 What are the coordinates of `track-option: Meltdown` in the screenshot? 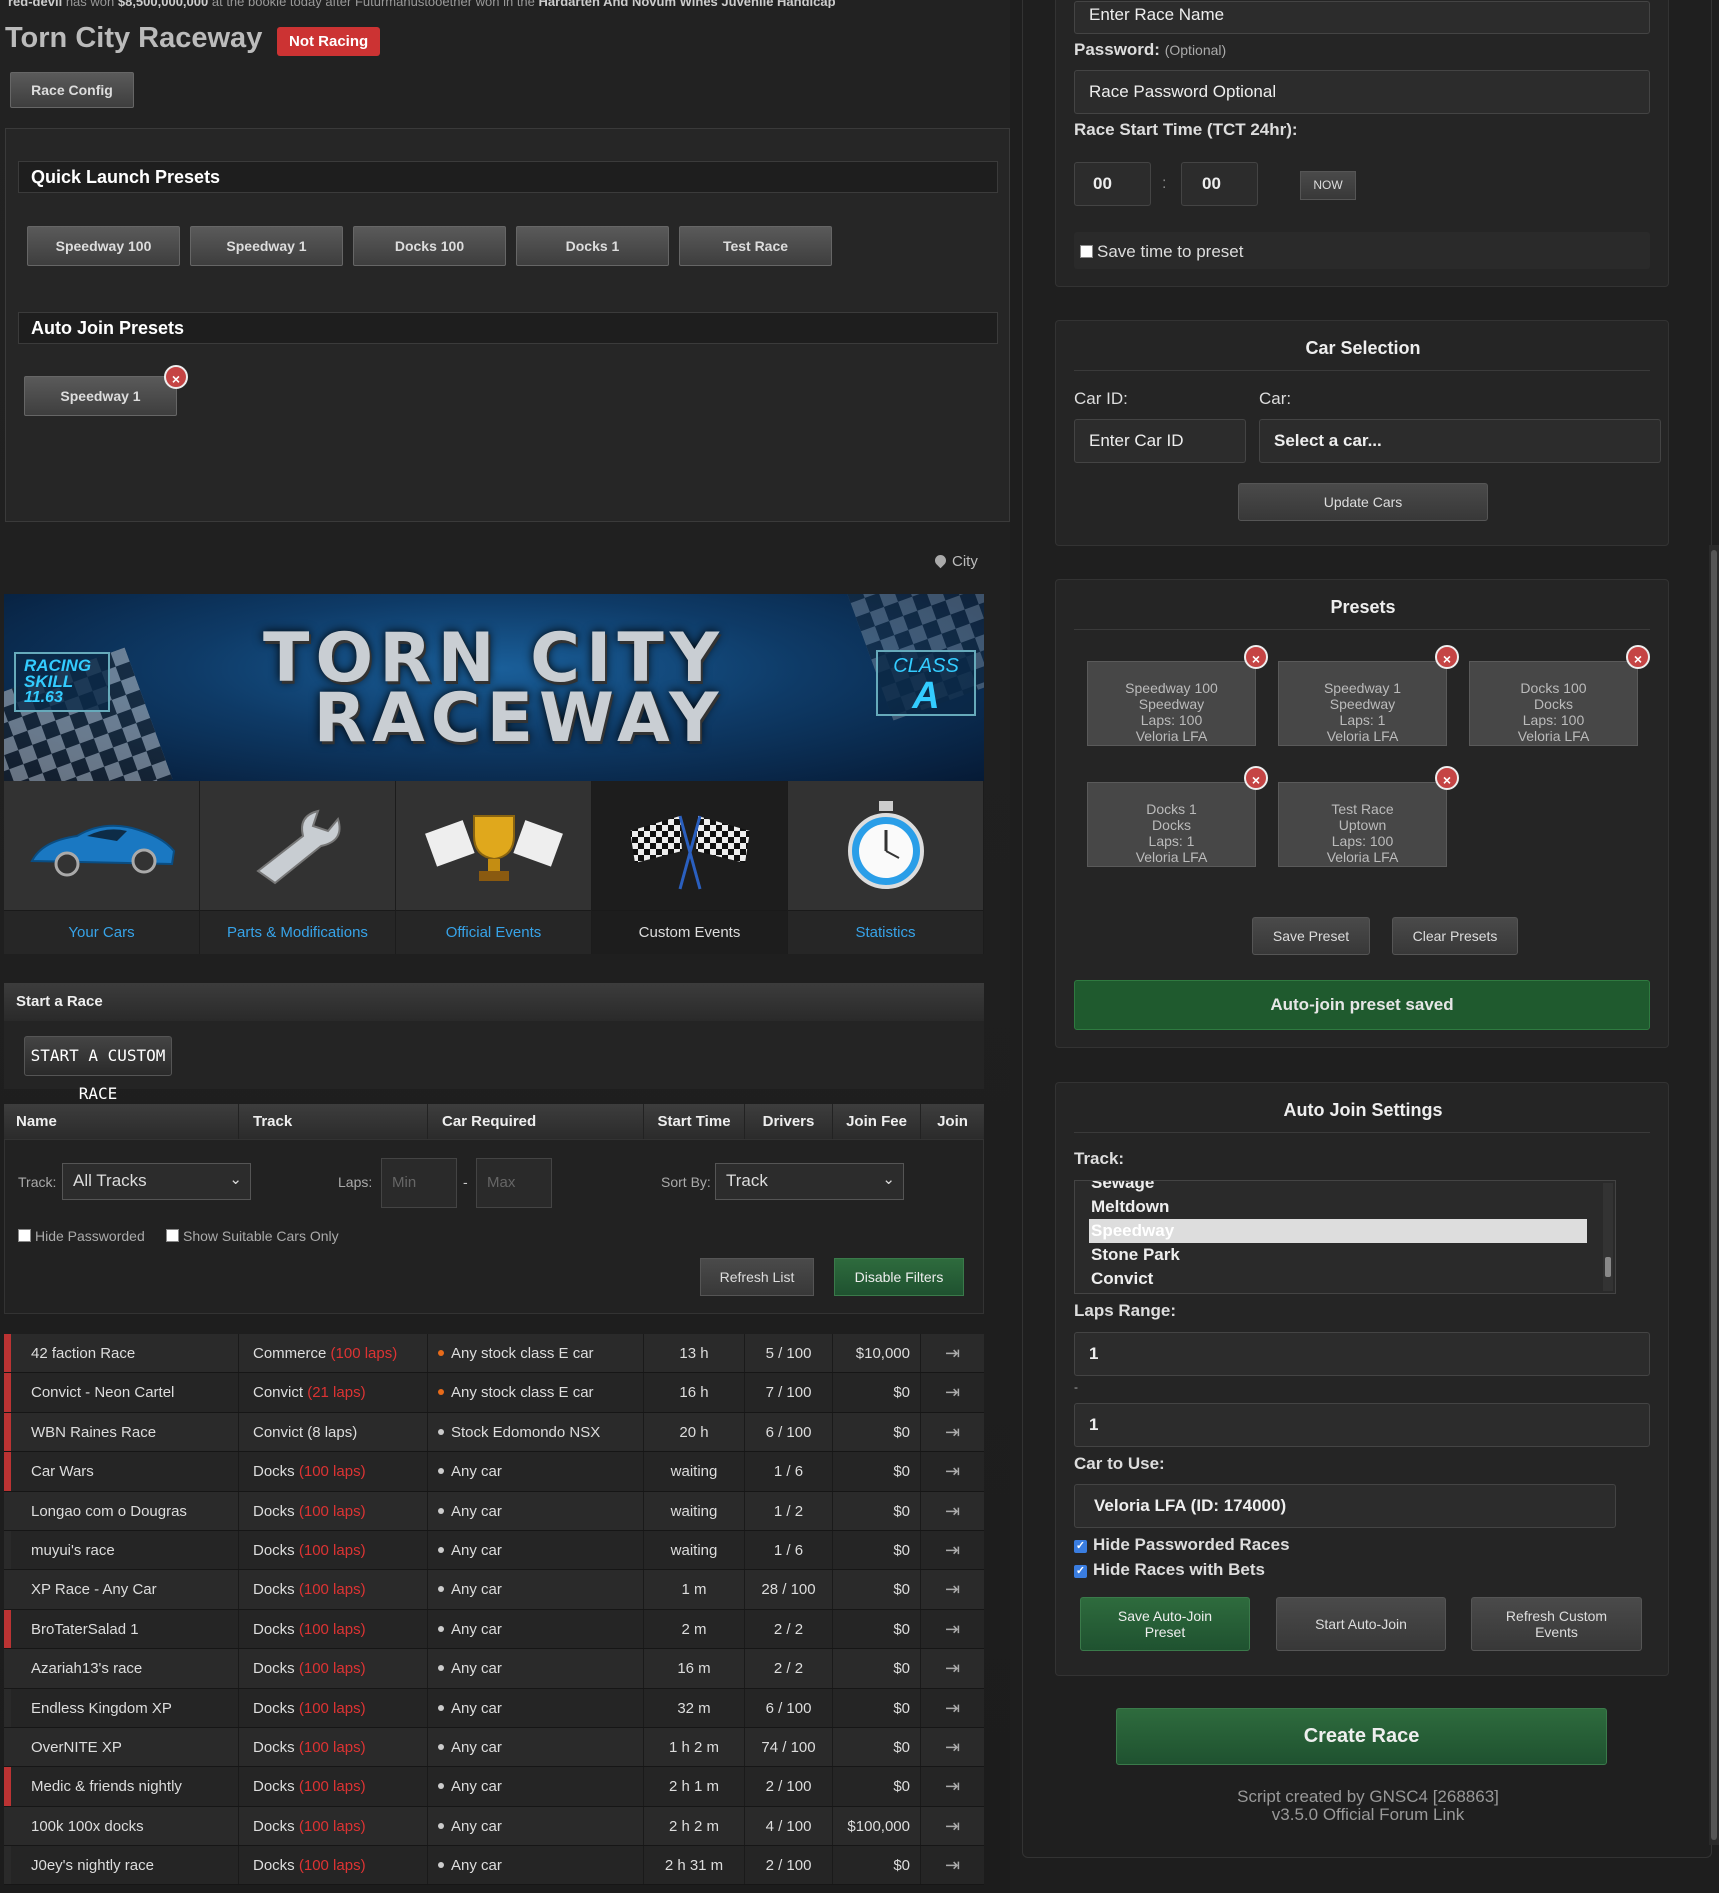 It's located at (1345, 1207).